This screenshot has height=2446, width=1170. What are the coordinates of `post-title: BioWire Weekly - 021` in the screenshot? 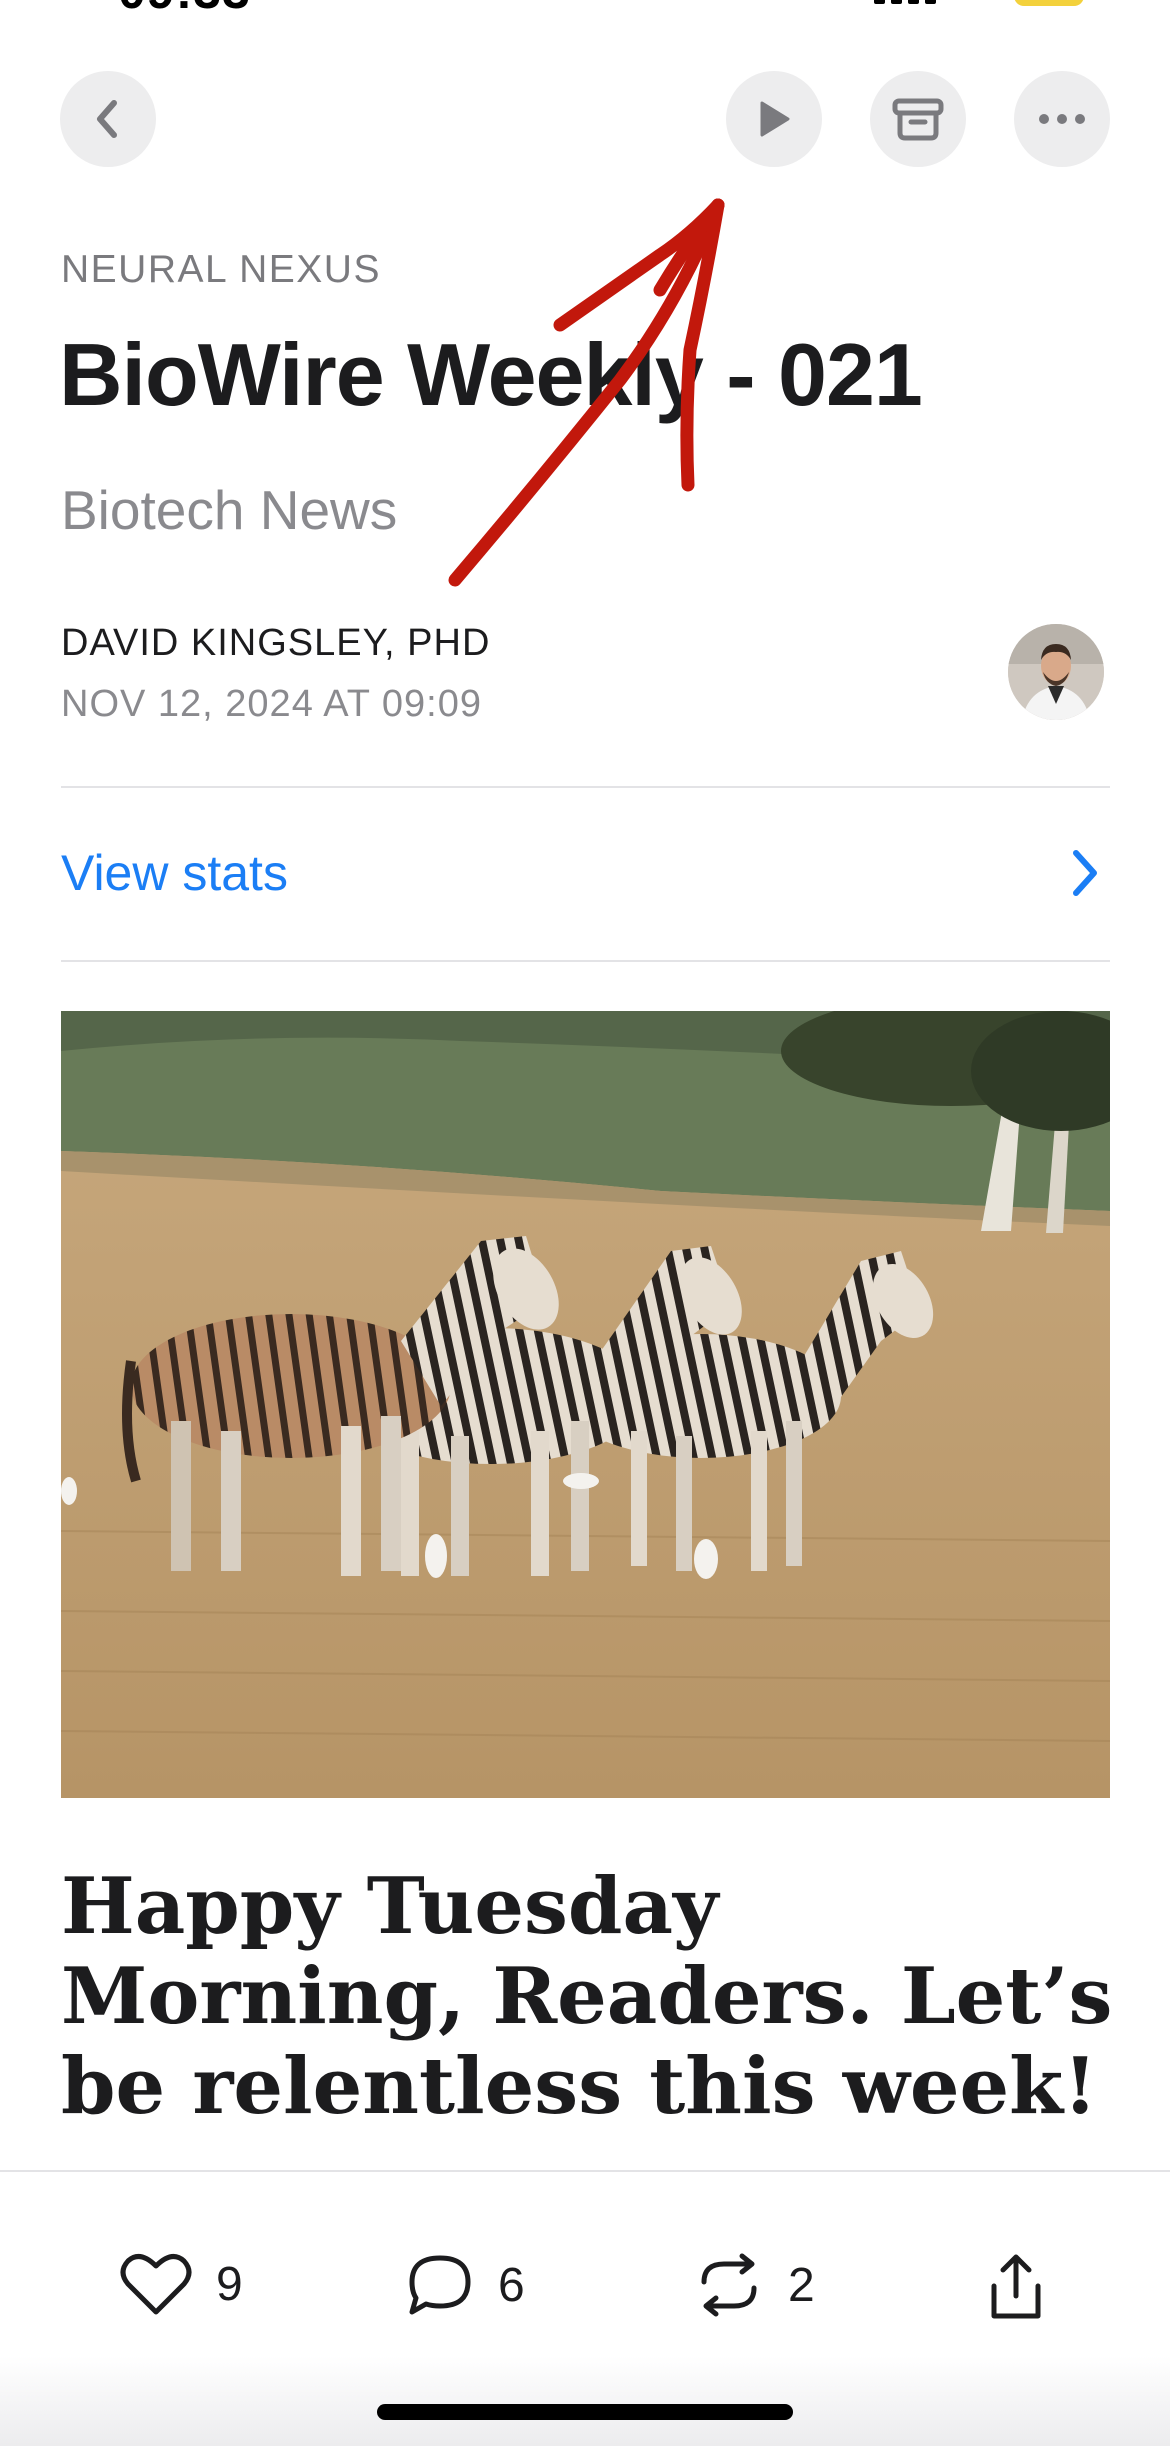 It's located at (491, 374).